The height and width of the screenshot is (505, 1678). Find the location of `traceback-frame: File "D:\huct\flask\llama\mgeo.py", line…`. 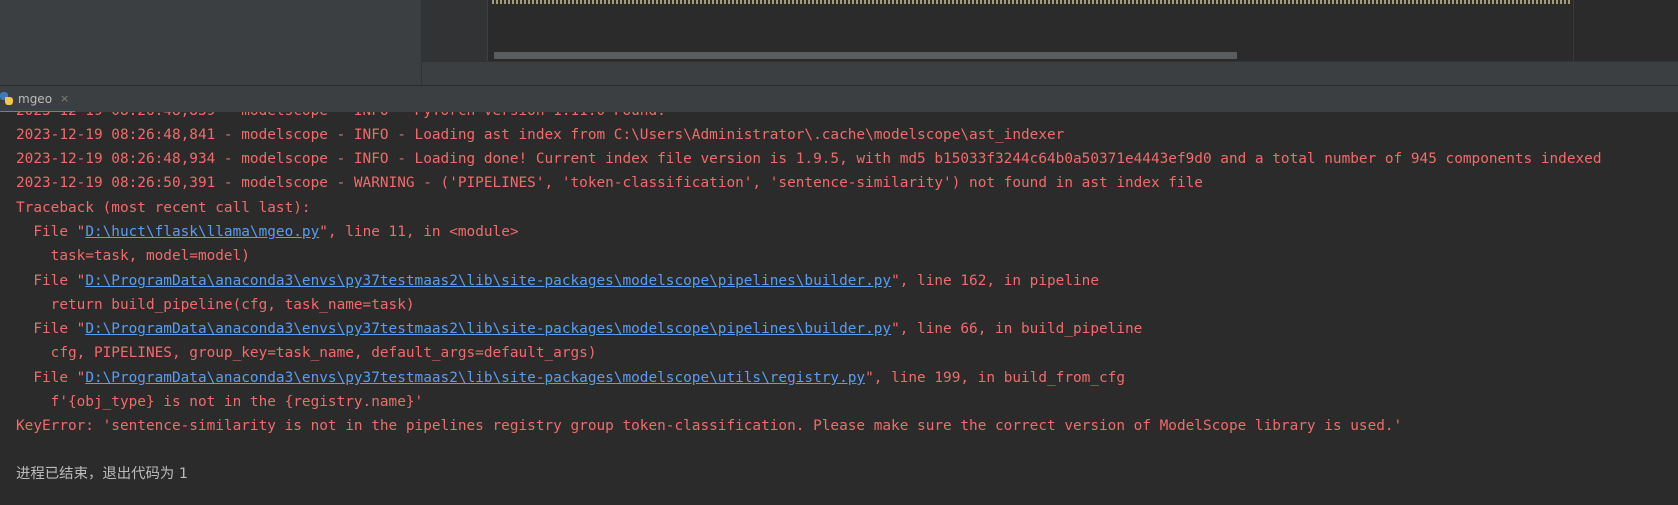

traceback-frame: File "D:\huct\flask\llama\mgeo.py", line… is located at coordinates (267, 232).